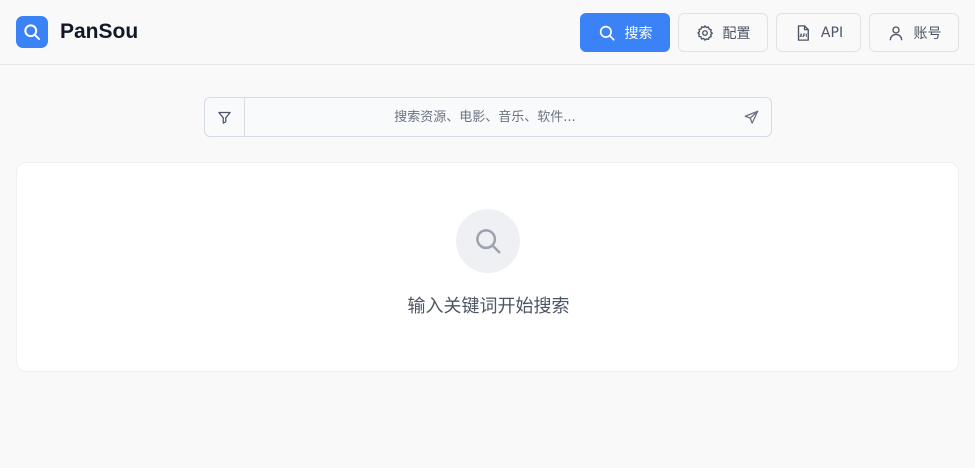 Image resolution: width=975 pixels, height=468 pixels. I want to click on config-button: 配置, so click(723, 32).